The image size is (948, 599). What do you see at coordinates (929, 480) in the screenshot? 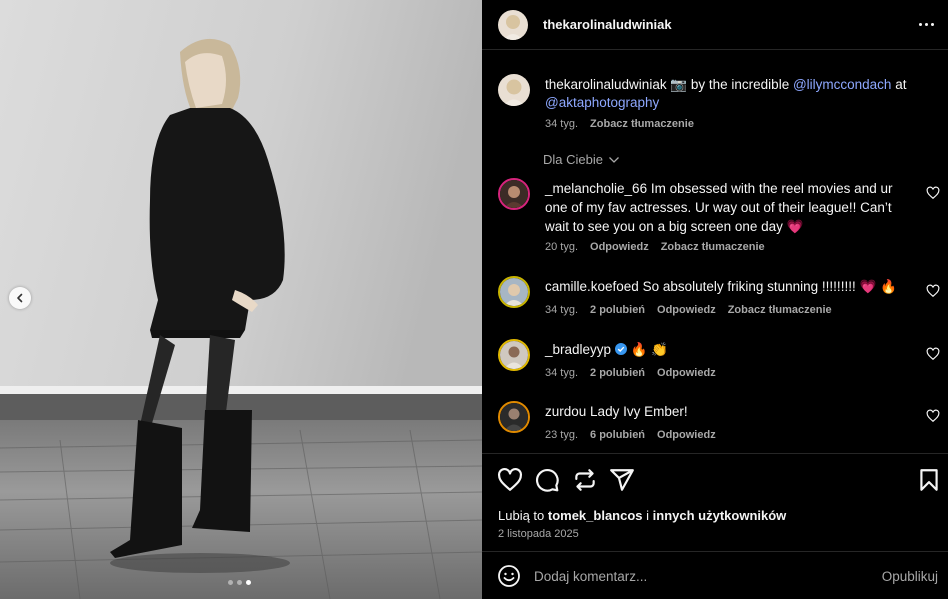
I see `bookmark-icon` at bounding box center [929, 480].